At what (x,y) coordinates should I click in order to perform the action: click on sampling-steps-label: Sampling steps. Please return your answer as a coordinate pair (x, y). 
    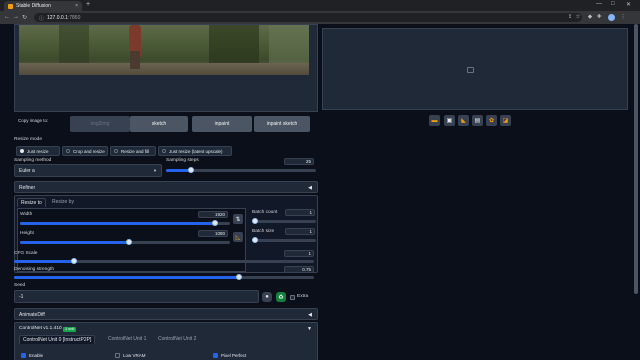
    Looking at the image, I should click on (182, 160).